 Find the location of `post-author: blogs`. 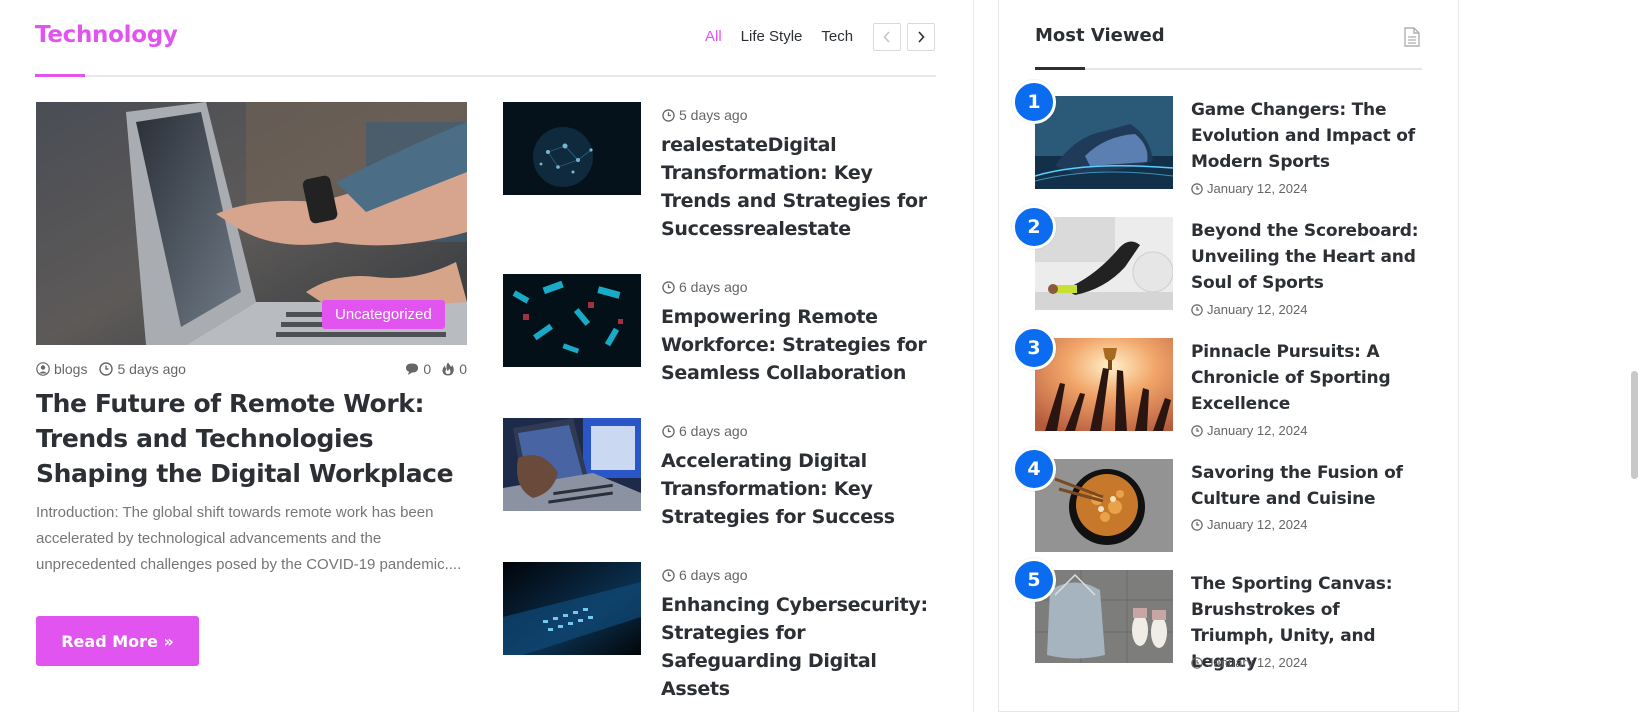

post-author: blogs is located at coordinates (61, 369).